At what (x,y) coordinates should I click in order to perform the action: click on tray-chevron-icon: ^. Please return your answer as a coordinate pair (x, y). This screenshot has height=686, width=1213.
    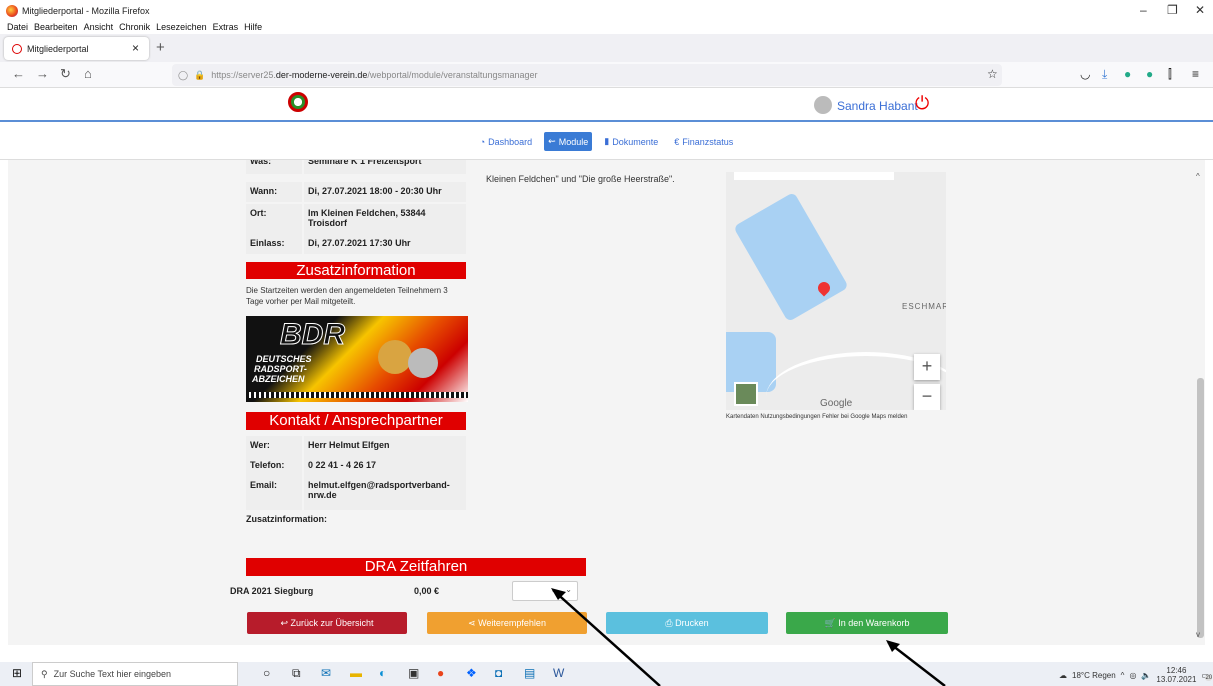
    Looking at the image, I should click on (1123, 675).